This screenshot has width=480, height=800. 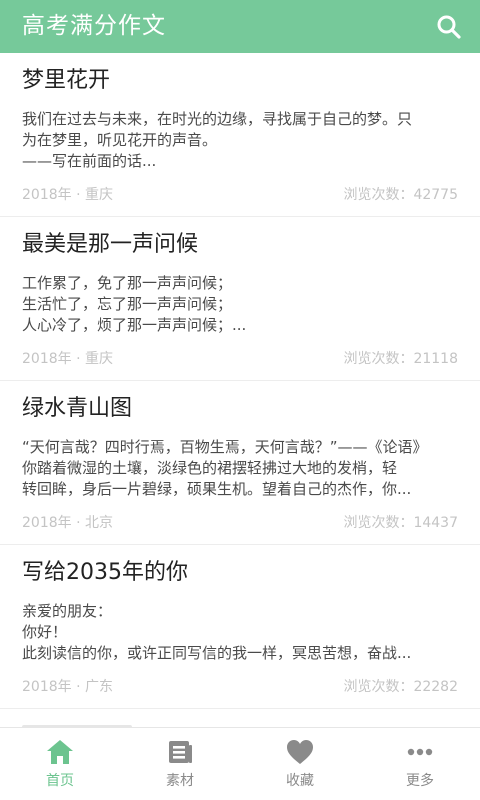 I want to click on more-icon, so click(x=420, y=752).